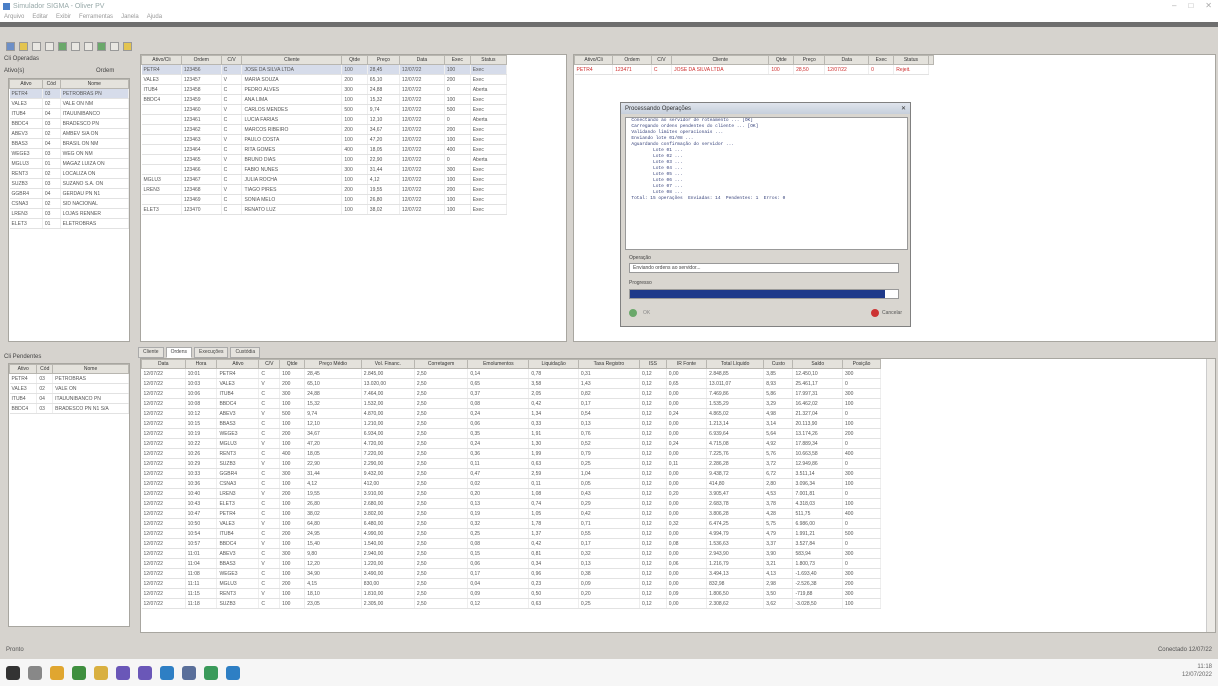 Image resolution: width=1218 pixels, height=686 pixels. What do you see at coordinates (608, 364) in the screenshot?
I see `column-header: Taxa Registro` at bounding box center [608, 364].